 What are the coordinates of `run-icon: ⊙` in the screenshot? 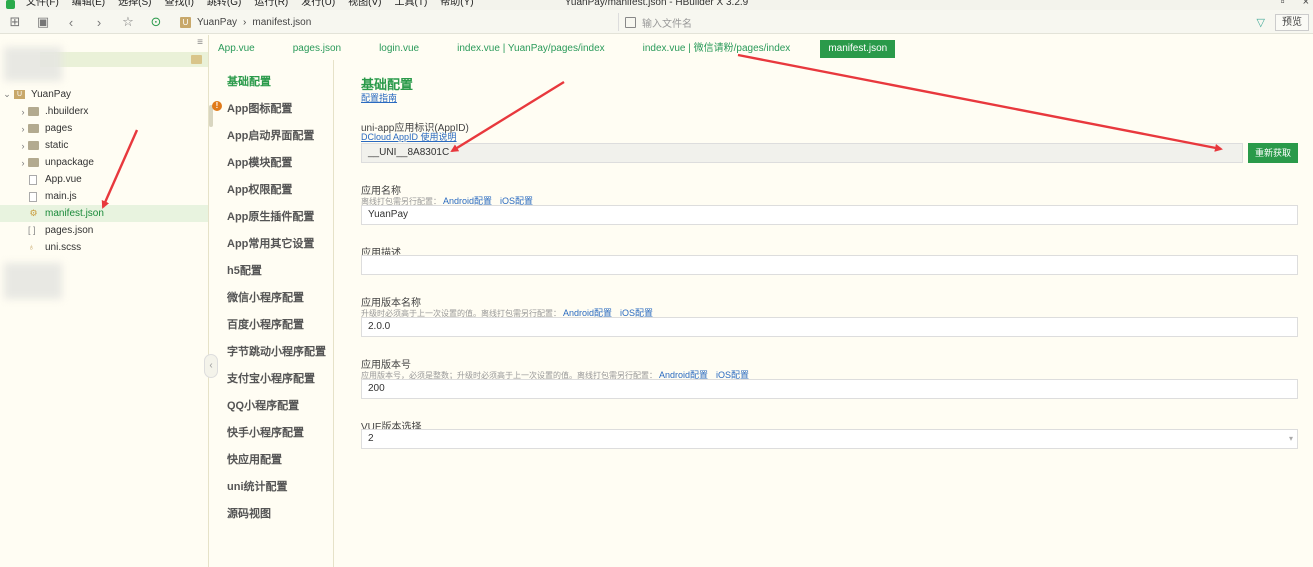 It's located at (156, 22).